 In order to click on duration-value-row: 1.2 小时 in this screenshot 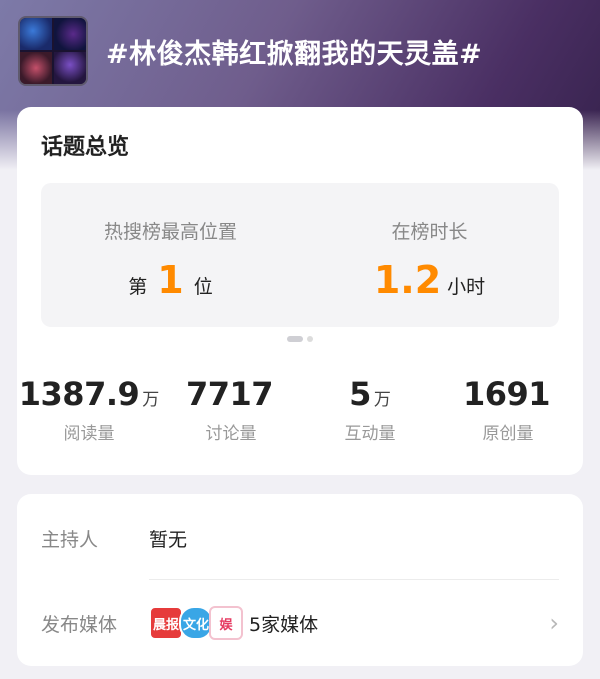, I will do `click(429, 280)`.